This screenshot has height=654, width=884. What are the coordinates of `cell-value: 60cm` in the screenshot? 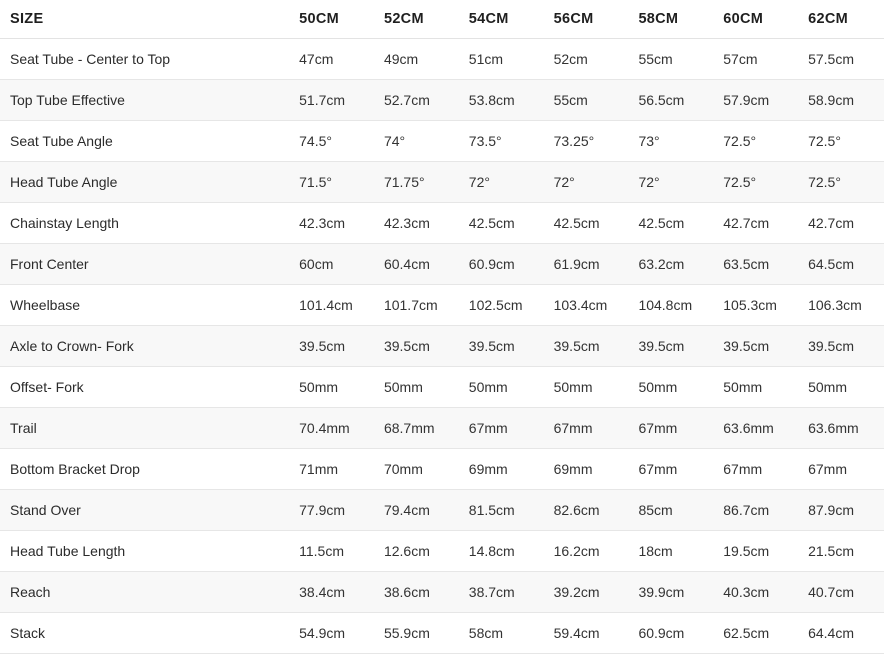 It's located at (332, 264).